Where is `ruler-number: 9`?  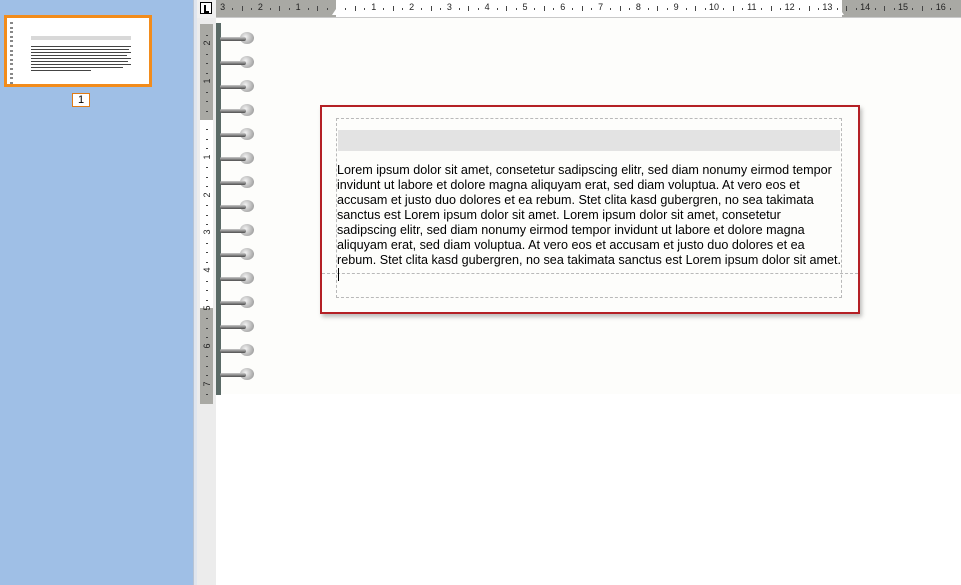
ruler-number: 9 is located at coordinates (676, 7).